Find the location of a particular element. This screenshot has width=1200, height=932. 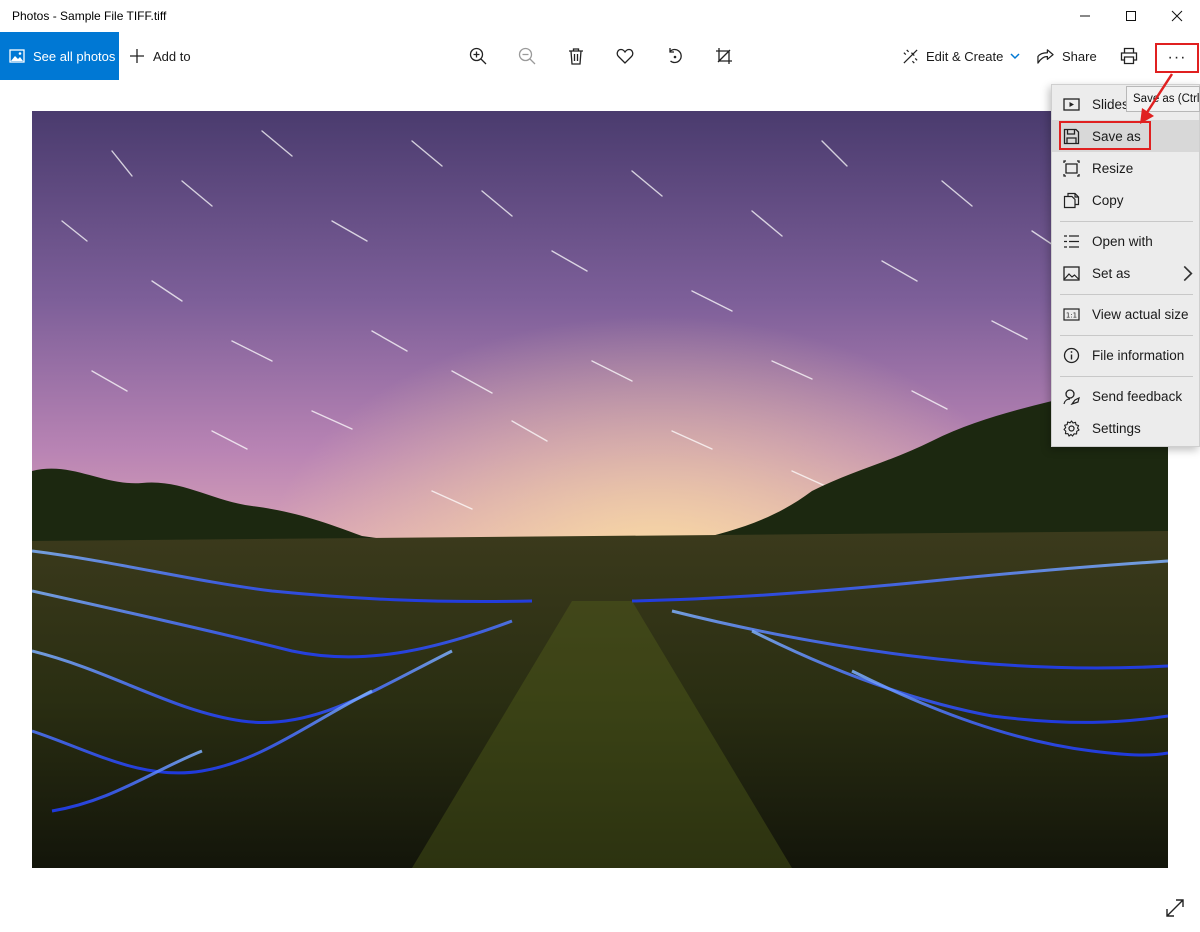

share-label: Share is located at coordinates (1079, 56).